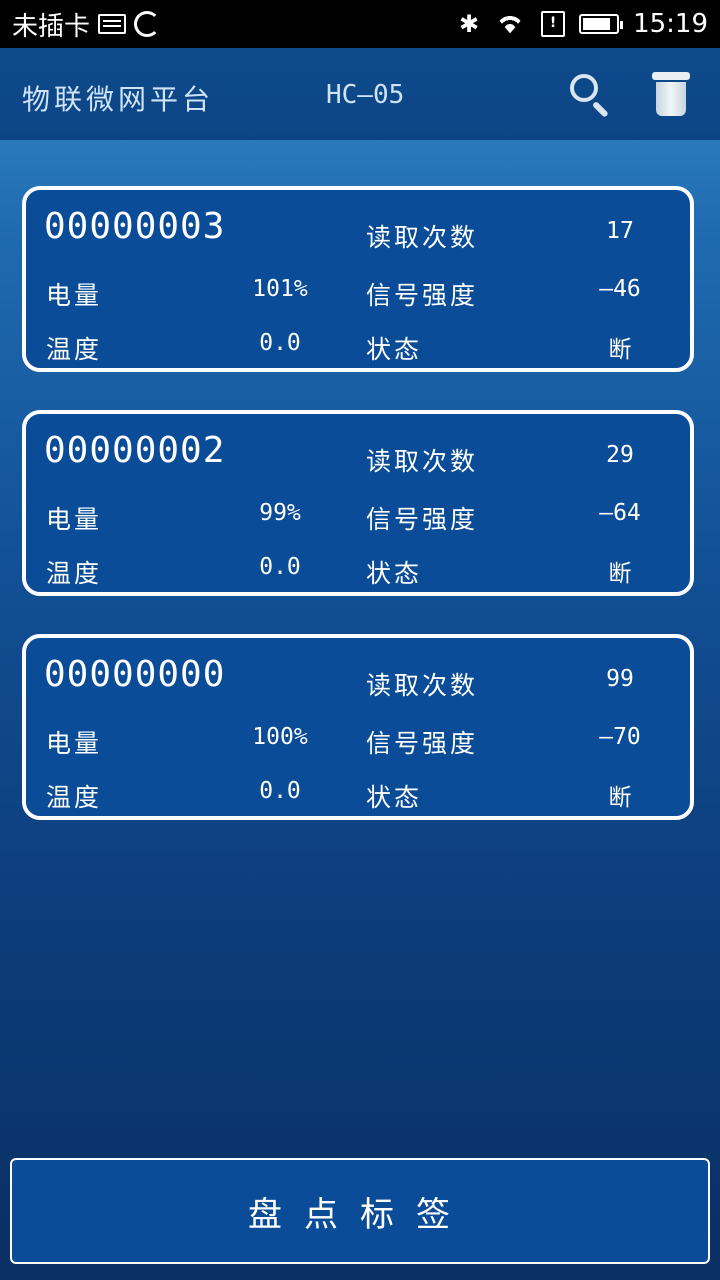 This screenshot has height=1280, width=720. What do you see at coordinates (112, 24) in the screenshot?
I see `keyboard-icon` at bounding box center [112, 24].